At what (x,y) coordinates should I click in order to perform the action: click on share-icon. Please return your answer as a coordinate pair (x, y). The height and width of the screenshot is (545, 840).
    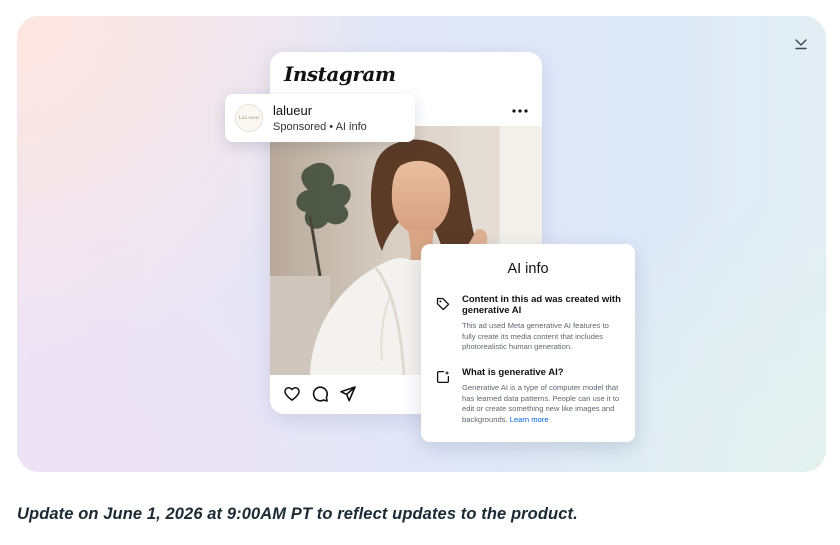
    Looking at the image, I should click on (348, 394).